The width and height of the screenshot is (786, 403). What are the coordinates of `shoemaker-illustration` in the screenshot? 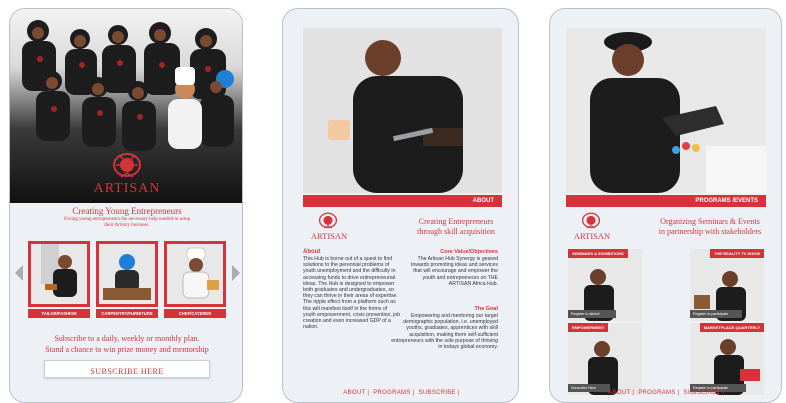 It's located at (666, 110).